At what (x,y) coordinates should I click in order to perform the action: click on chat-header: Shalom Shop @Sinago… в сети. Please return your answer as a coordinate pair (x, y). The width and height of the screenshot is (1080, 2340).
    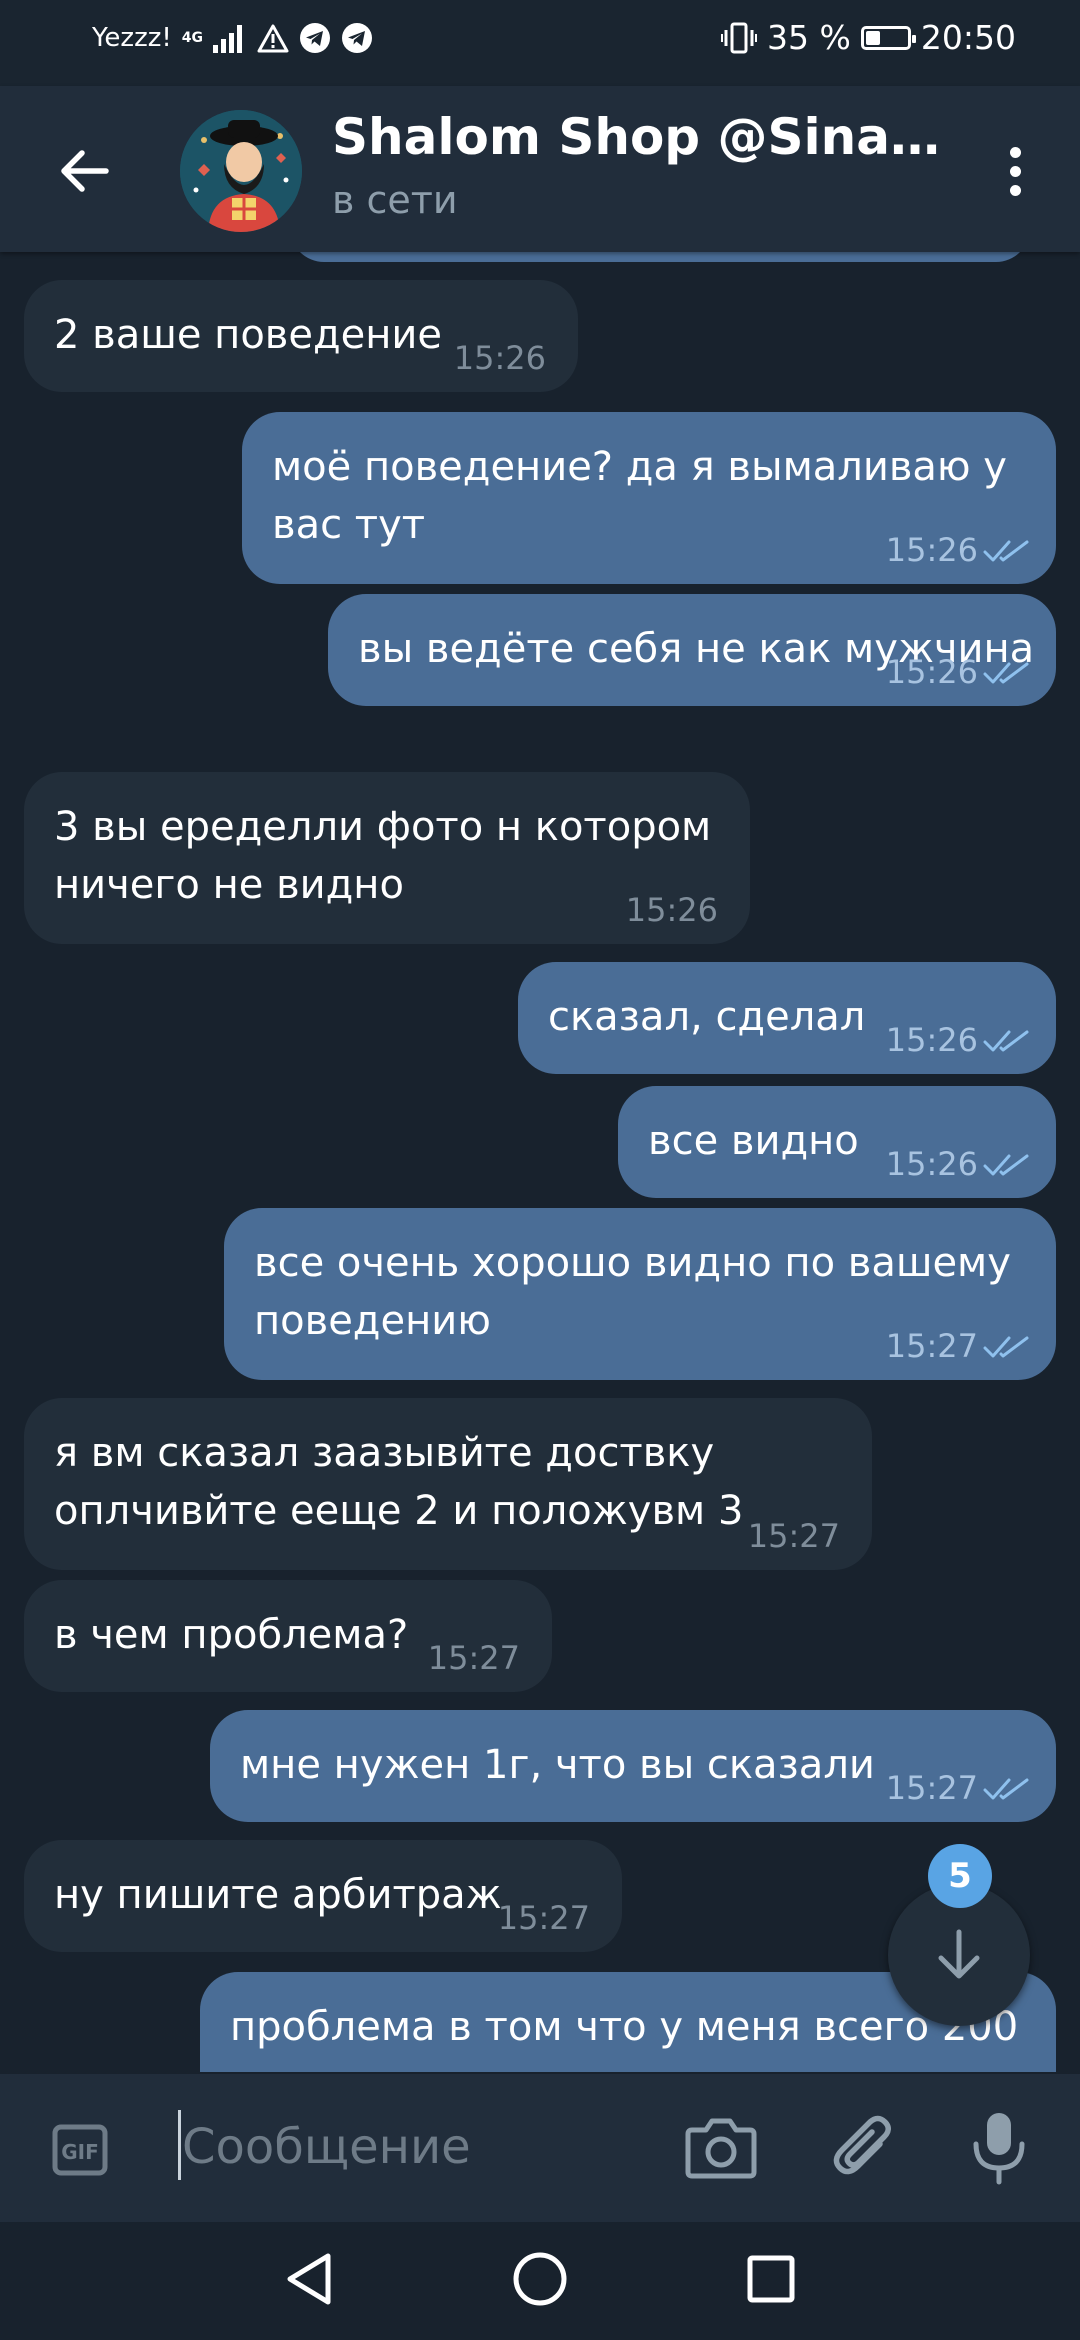
    Looking at the image, I should click on (540, 169).